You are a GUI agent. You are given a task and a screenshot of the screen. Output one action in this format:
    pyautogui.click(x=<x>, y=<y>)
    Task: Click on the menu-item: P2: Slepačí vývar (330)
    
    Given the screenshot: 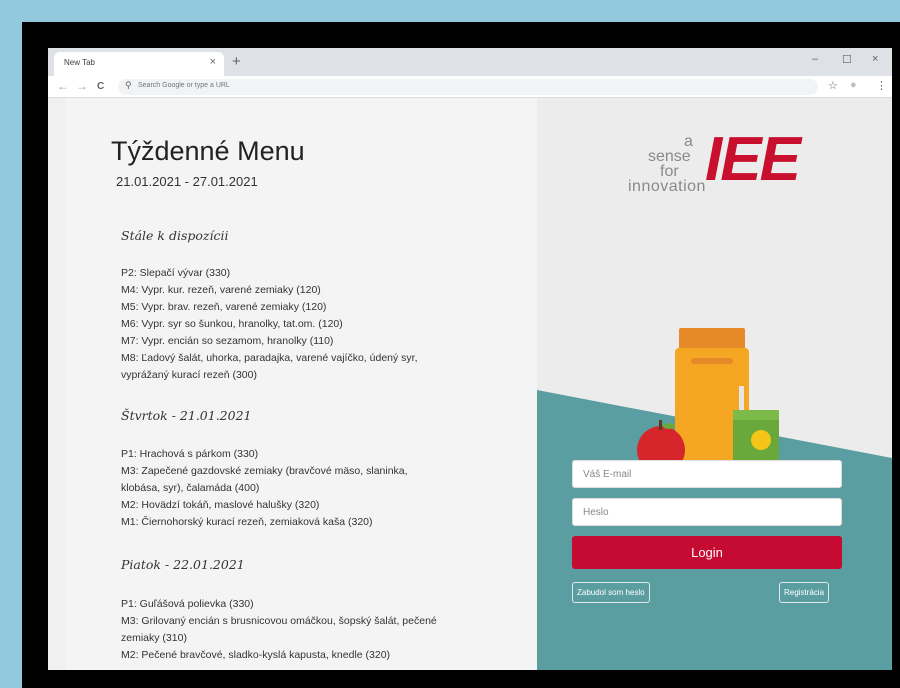 What is the action you would take?
    pyautogui.click(x=176, y=273)
    